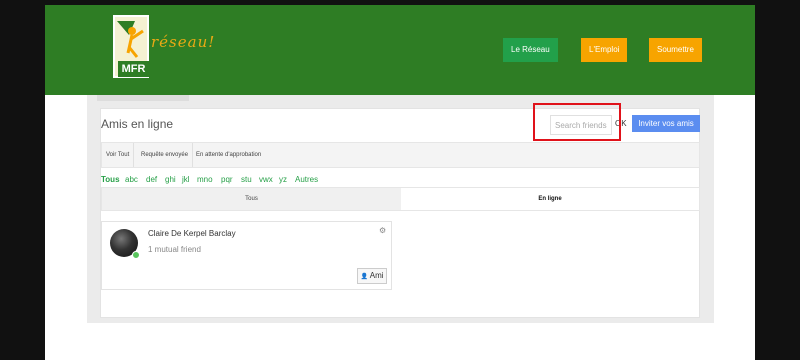 The image size is (800, 360). What do you see at coordinates (131, 179) in the screenshot?
I see `alpha-filter-abc: abc` at bounding box center [131, 179].